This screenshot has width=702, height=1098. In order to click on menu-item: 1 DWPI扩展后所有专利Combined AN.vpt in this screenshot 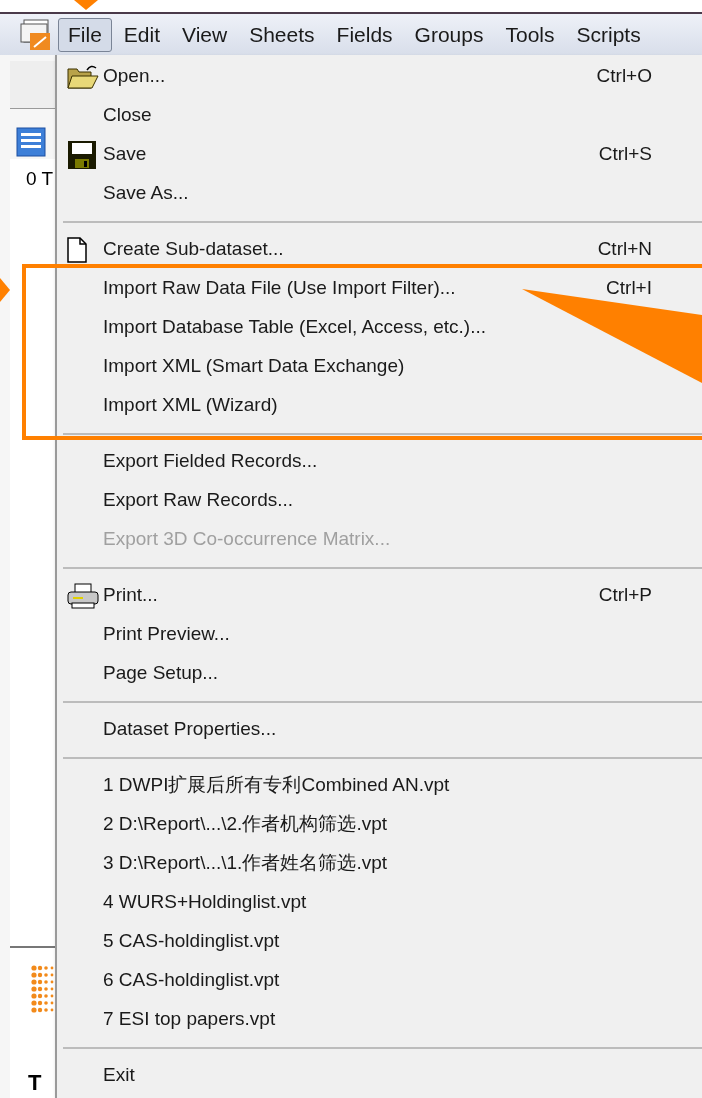, I will do `click(276, 785)`.